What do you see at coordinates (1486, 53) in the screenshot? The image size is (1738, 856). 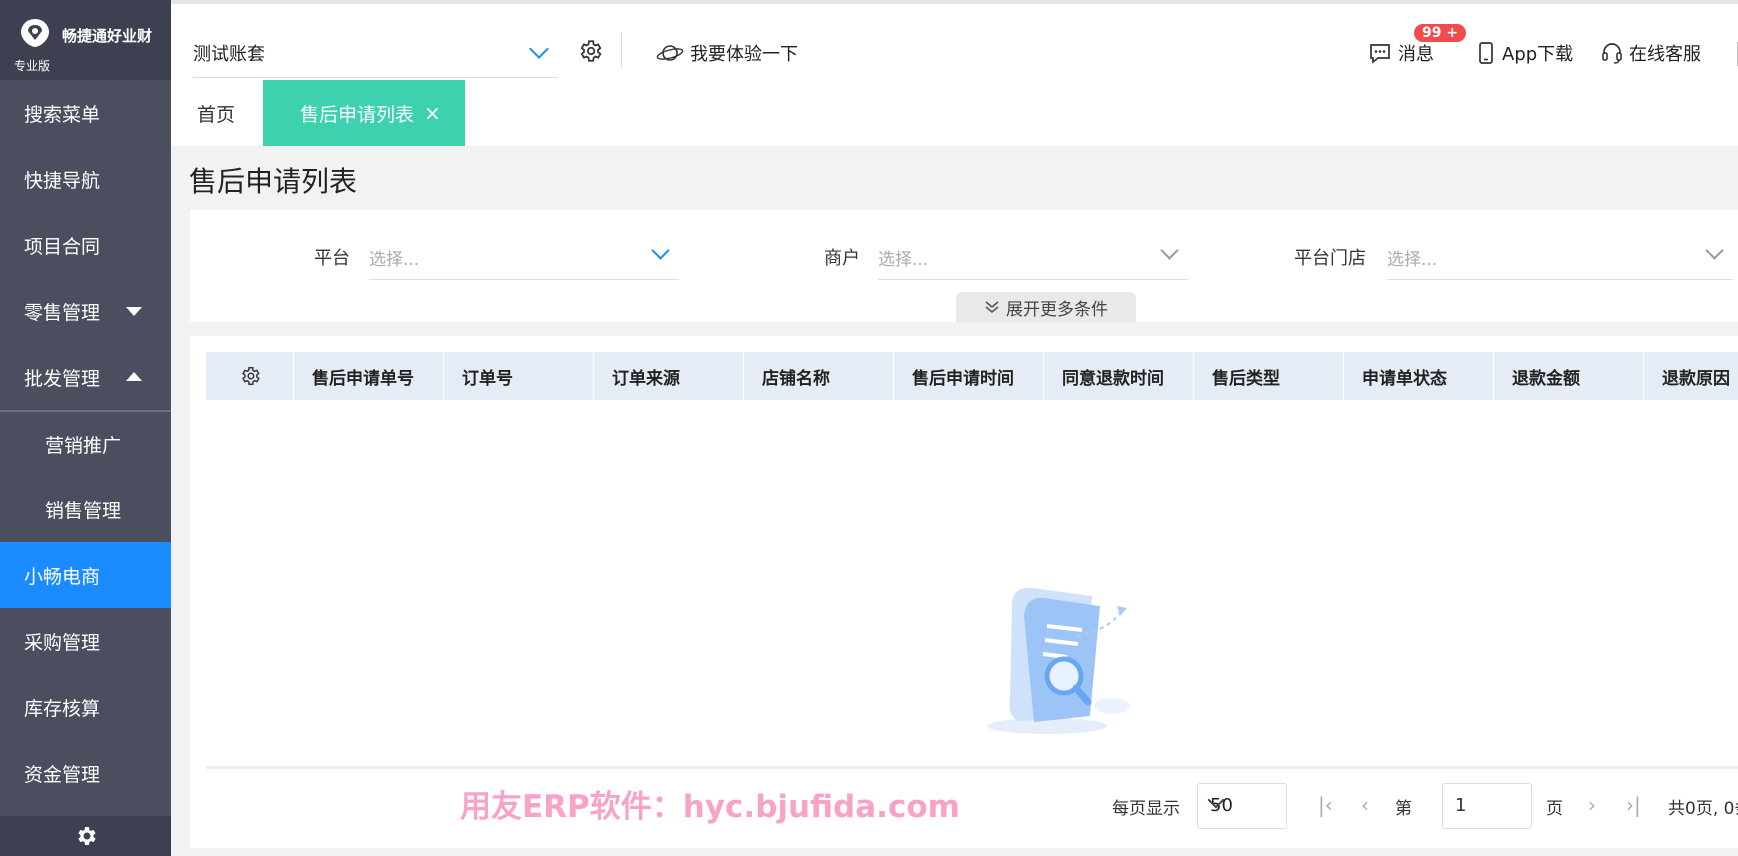 I see `phone-icon` at bounding box center [1486, 53].